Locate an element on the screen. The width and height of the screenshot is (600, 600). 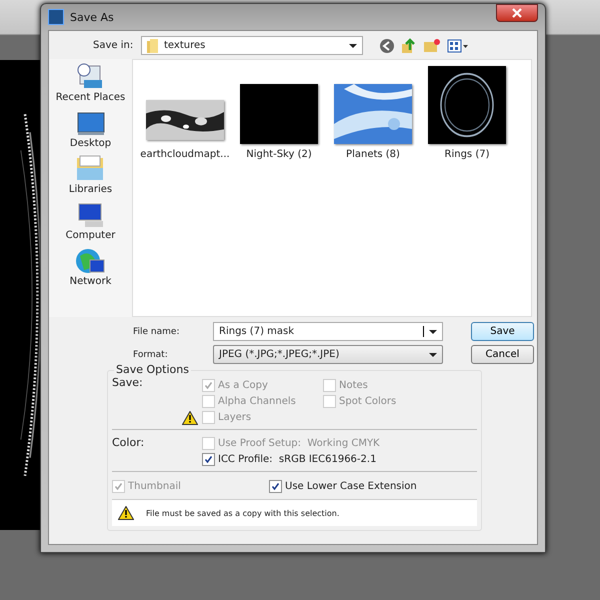
place-item: Computer is located at coordinates (91, 220).